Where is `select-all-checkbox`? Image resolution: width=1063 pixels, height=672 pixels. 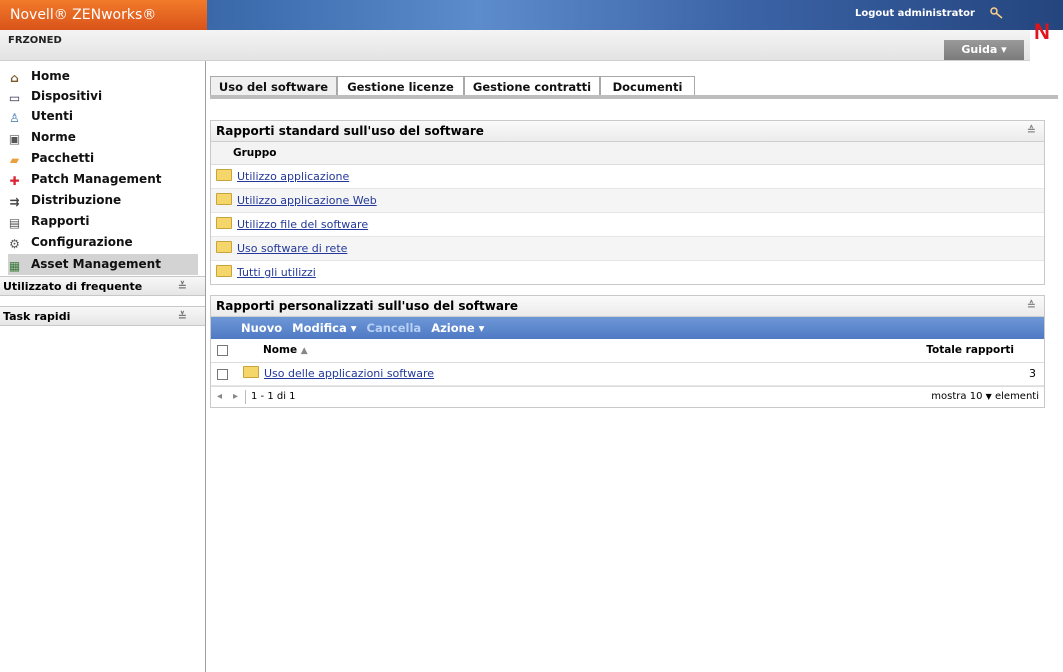 select-all-checkbox is located at coordinates (222, 350).